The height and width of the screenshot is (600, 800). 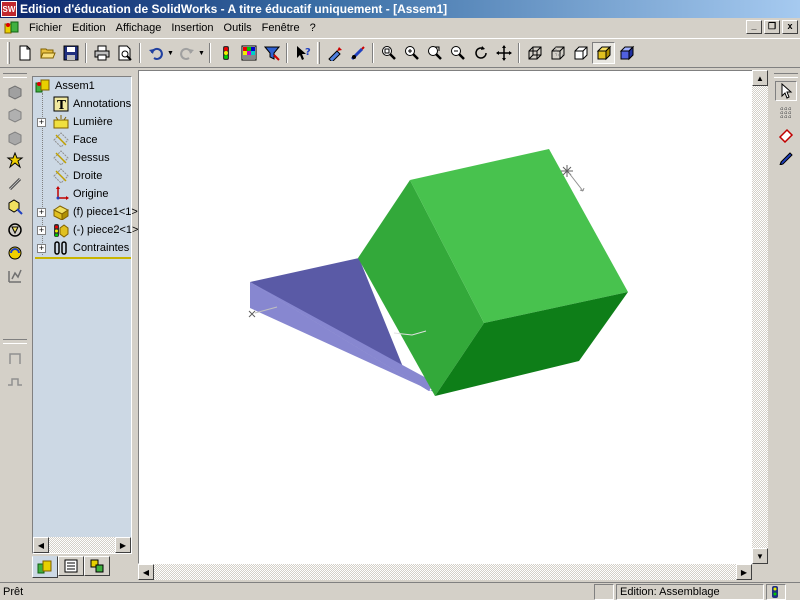 I want to click on scroll-down-icon: ▼, so click(x=760, y=556).